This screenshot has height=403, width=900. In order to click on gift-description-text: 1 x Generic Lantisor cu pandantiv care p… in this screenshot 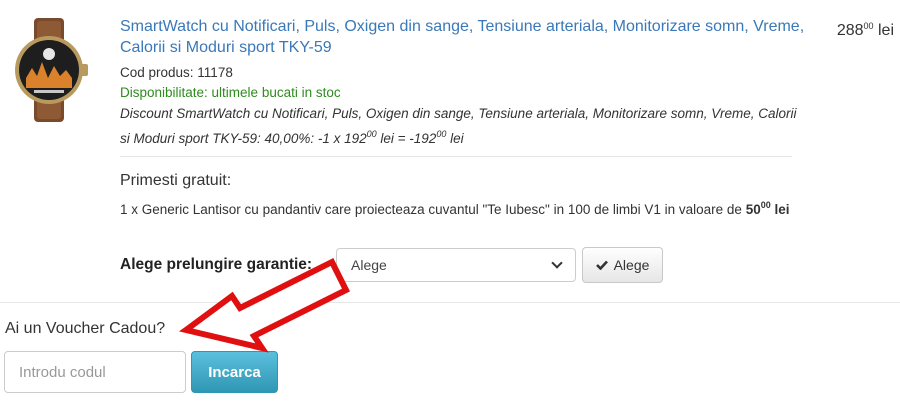, I will do `click(433, 209)`.